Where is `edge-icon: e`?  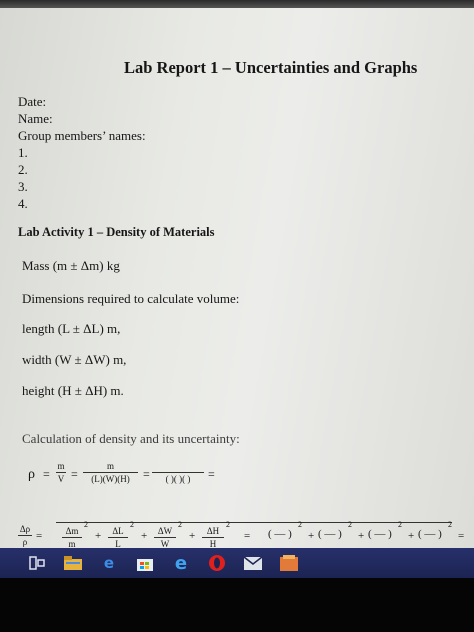 edge-icon: e is located at coordinates (109, 563).